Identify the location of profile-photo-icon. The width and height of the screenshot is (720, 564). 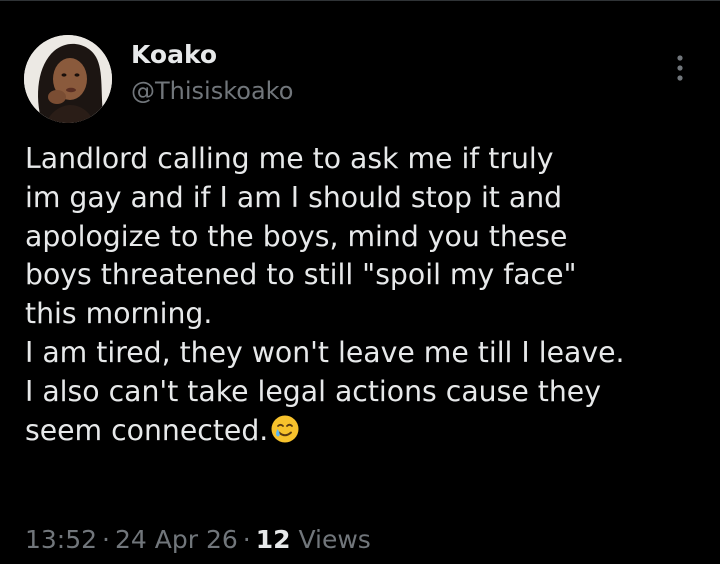
(68, 79).